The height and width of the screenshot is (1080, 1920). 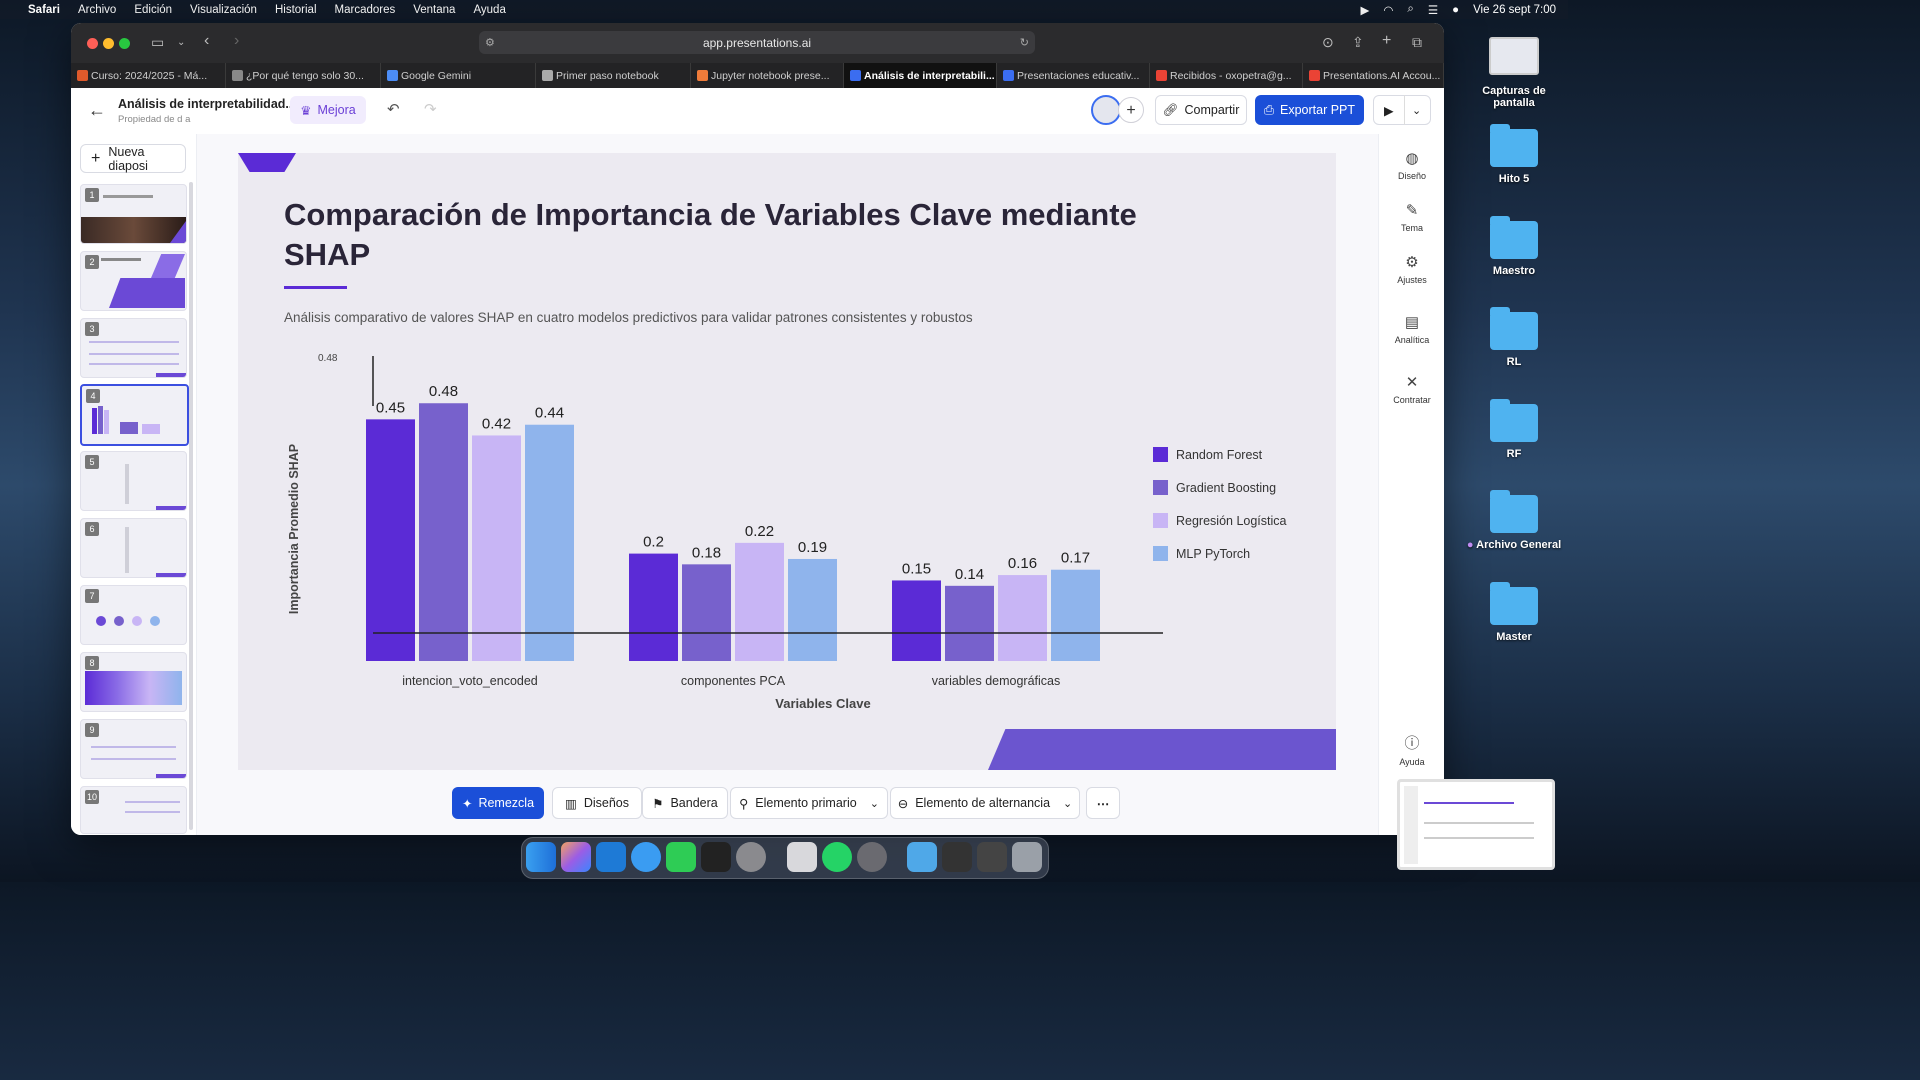 What do you see at coordinates (157, 42) in the screenshot?
I see `sidebar-toggle-icon: ▭` at bounding box center [157, 42].